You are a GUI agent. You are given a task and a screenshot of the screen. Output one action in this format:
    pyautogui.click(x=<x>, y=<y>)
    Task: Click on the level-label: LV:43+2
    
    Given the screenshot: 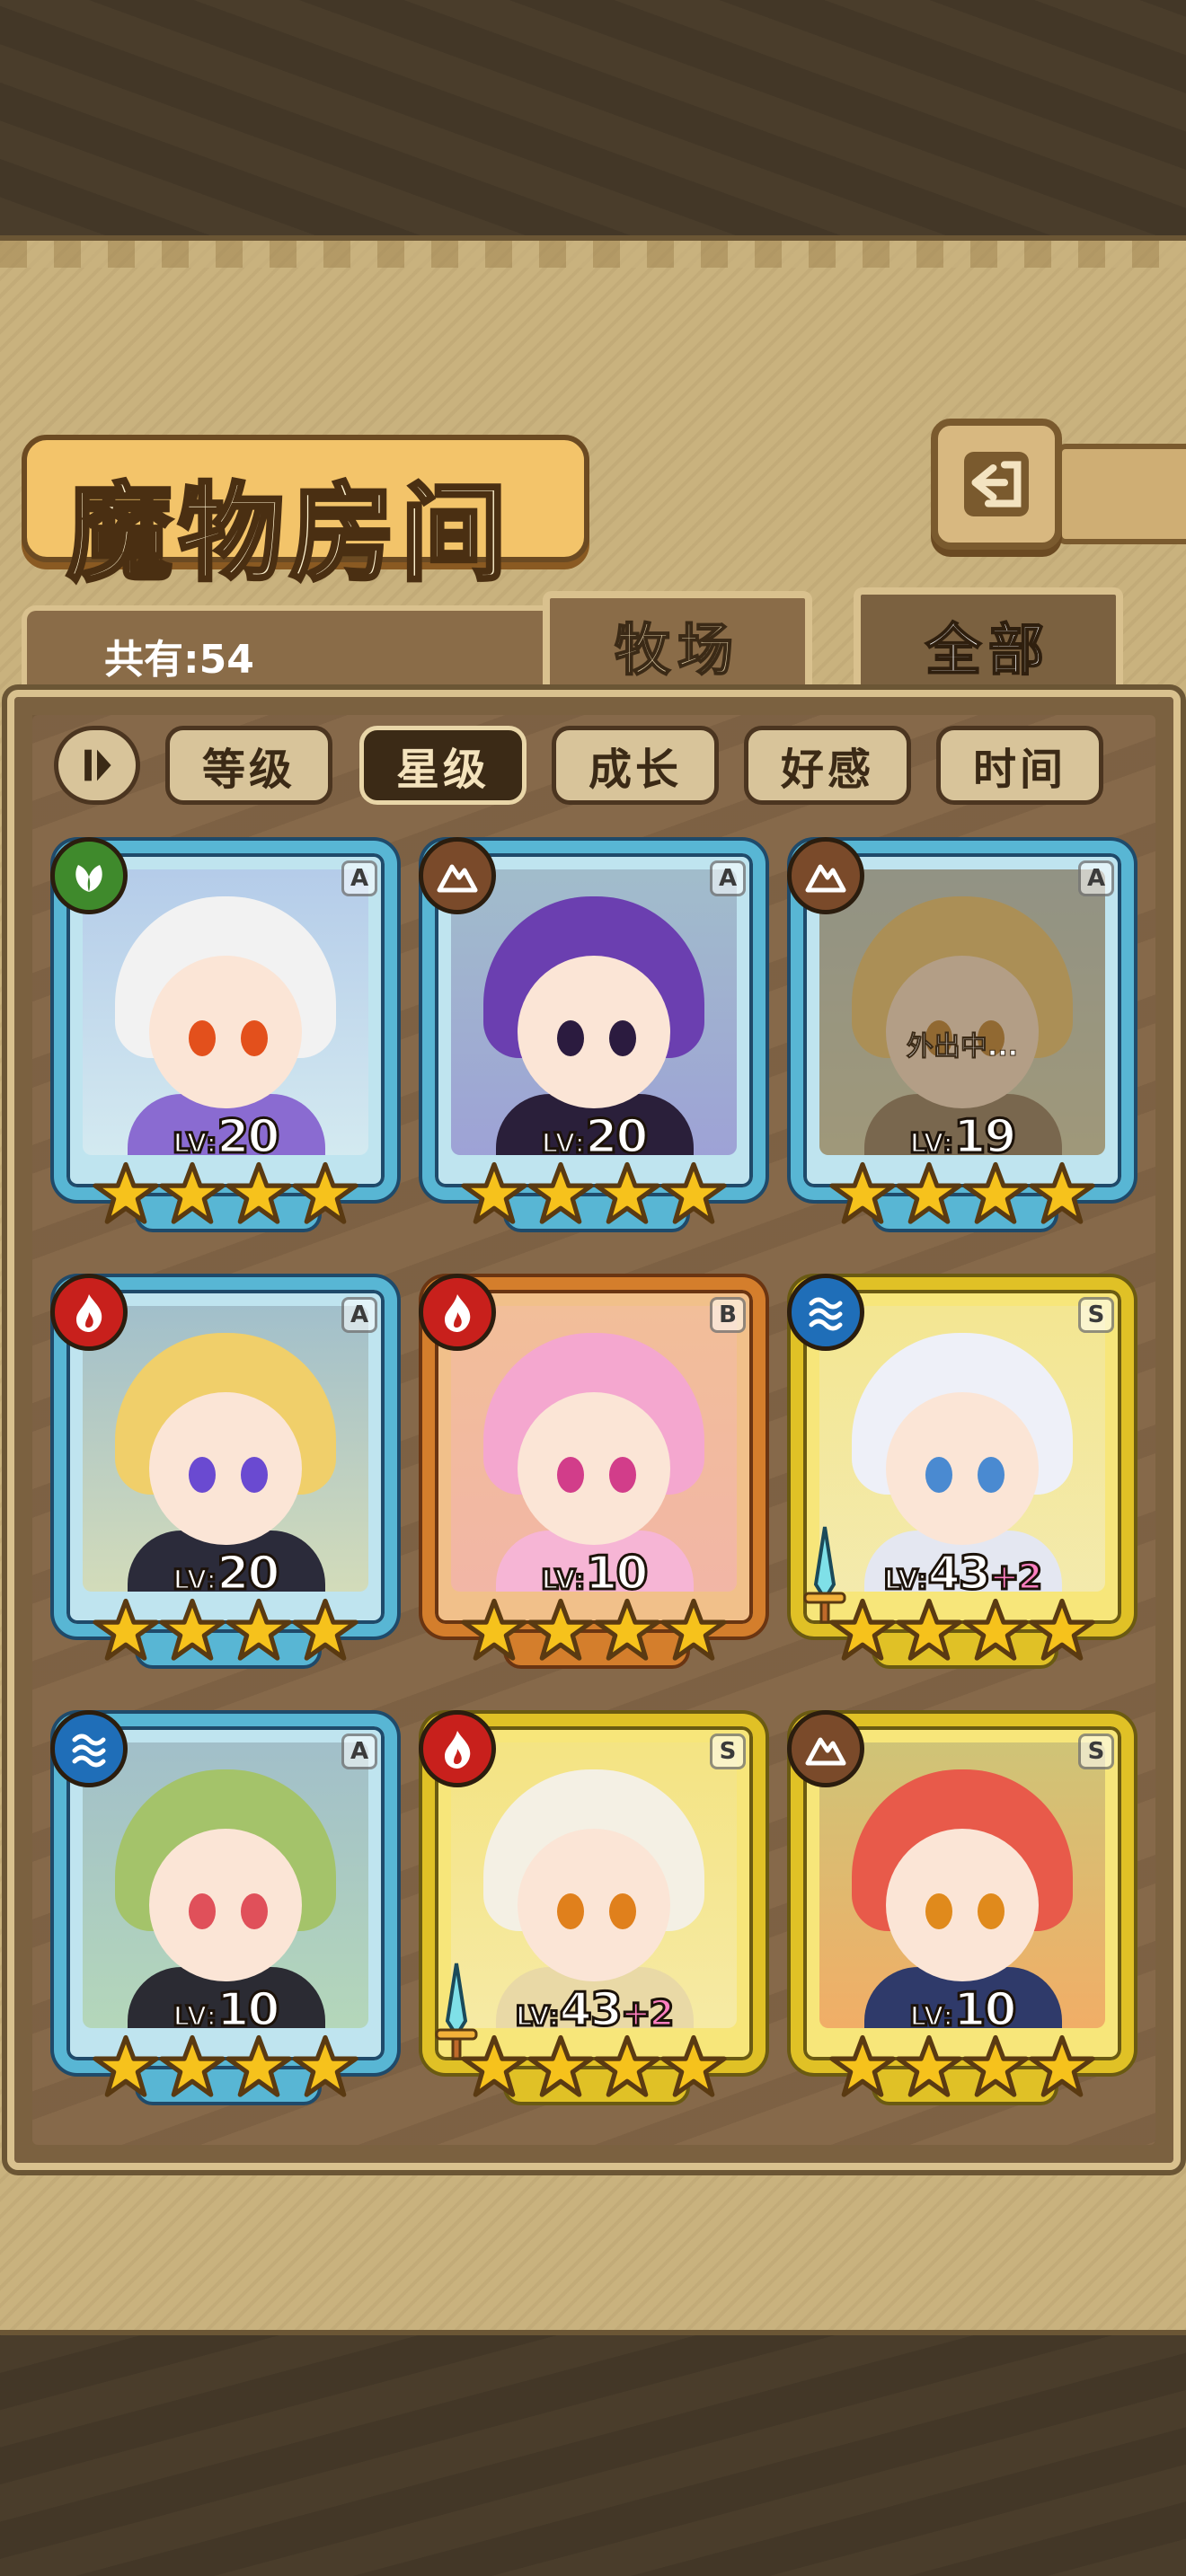 What is the action you would take?
    pyautogui.click(x=594, y=2010)
    